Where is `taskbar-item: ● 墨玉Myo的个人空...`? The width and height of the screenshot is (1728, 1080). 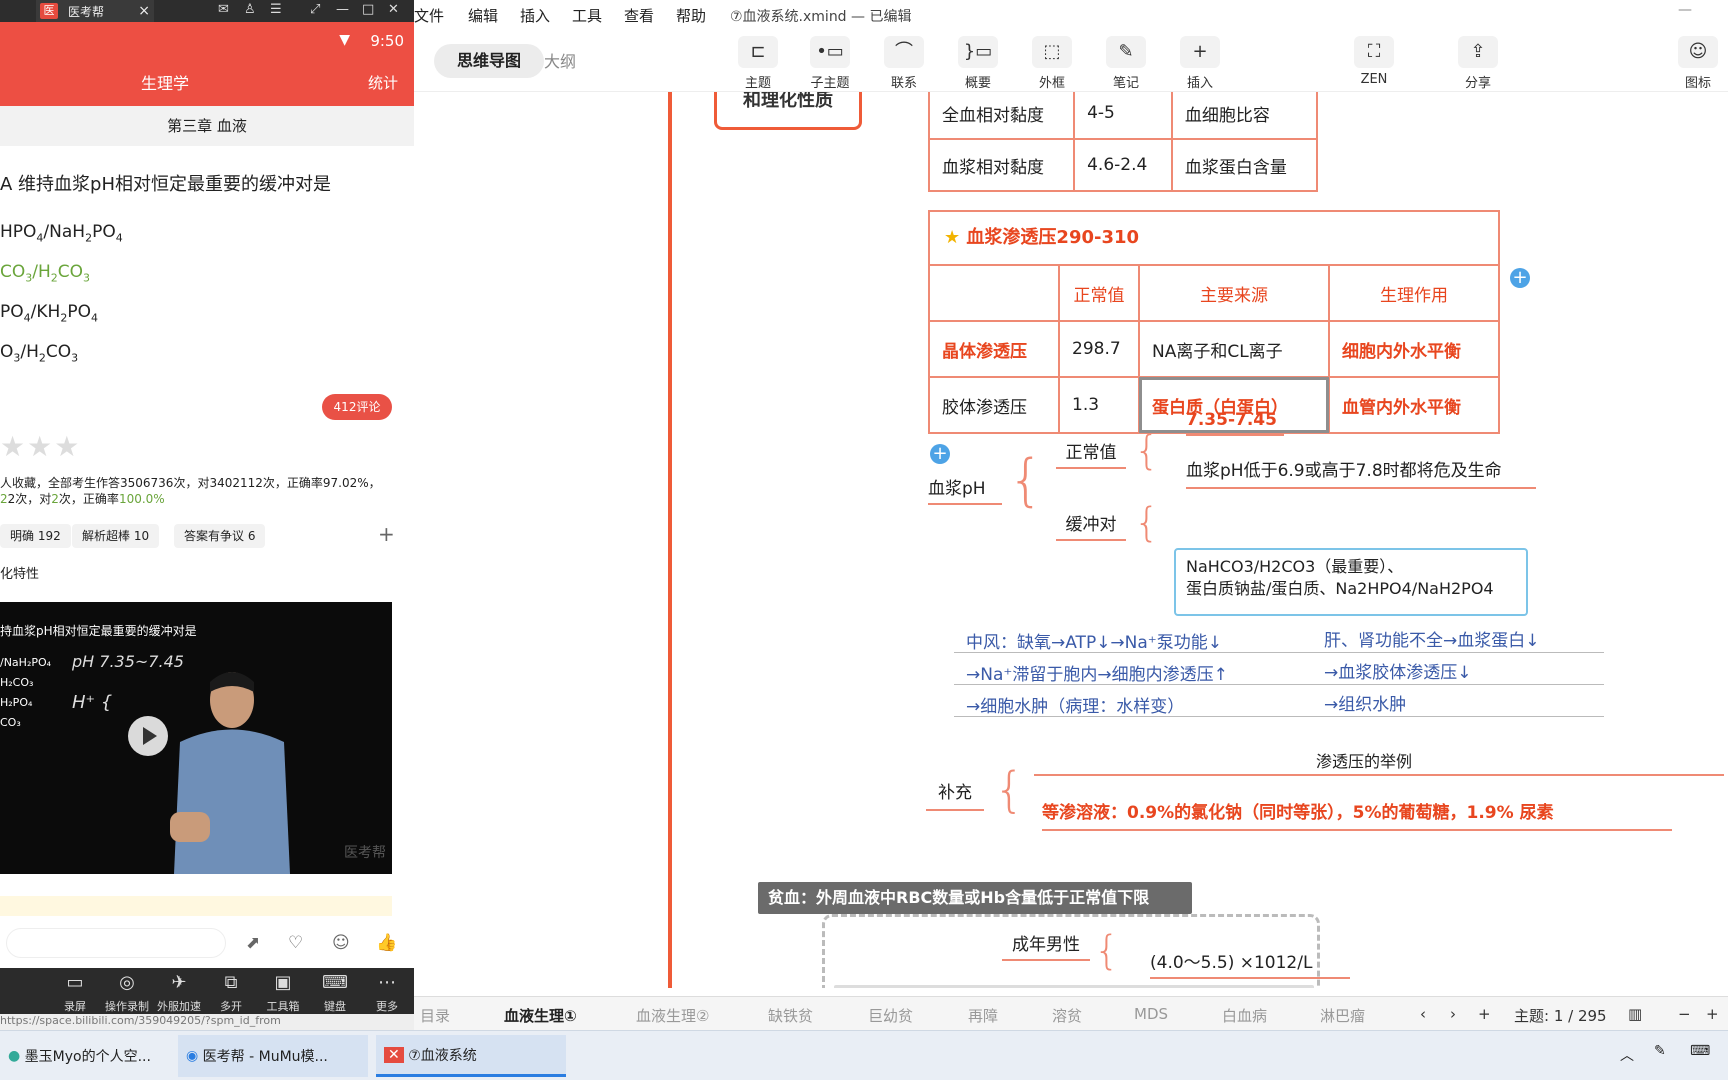 taskbar-item: ● 墨玉Myo的个人空... is located at coordinates (87, 1056).